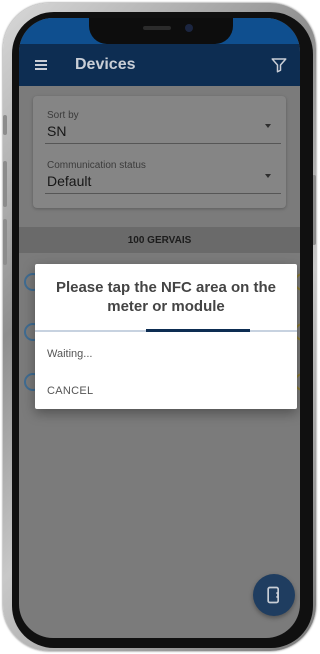  What do you see at coordinates (159, 152) in the screenshot?
I see `sort-panel: Sort by SN Communication status Default` at bounding box center [159, 152].